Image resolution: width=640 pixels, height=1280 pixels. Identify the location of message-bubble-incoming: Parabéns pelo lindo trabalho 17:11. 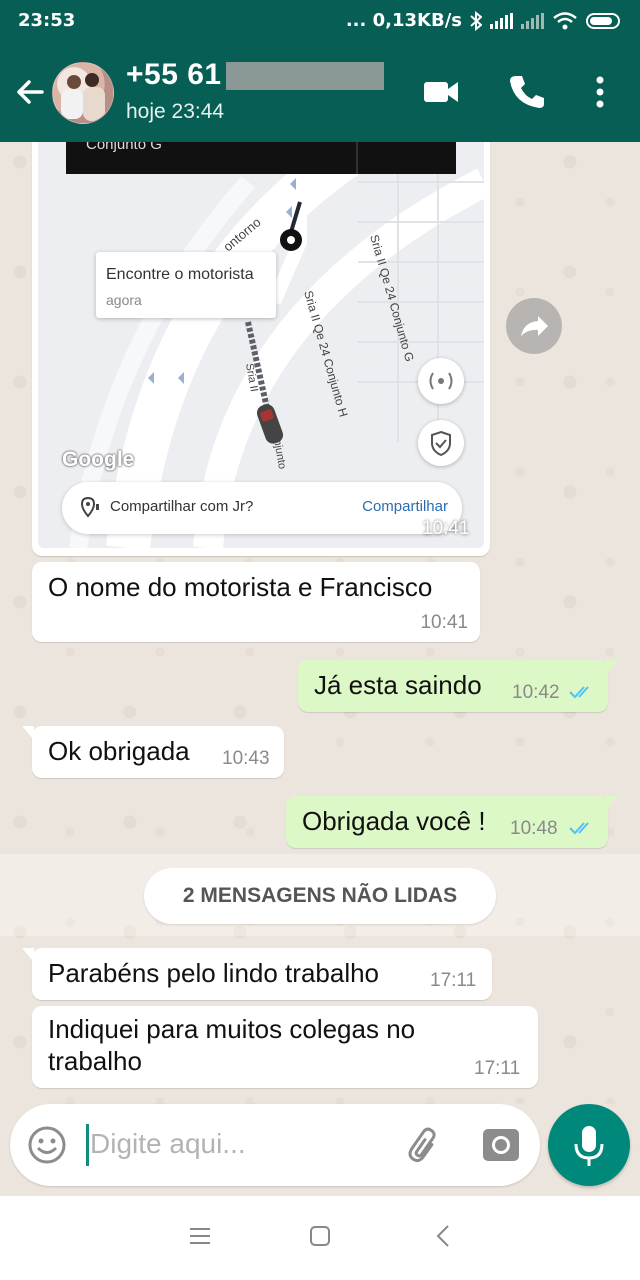
(257, 974).